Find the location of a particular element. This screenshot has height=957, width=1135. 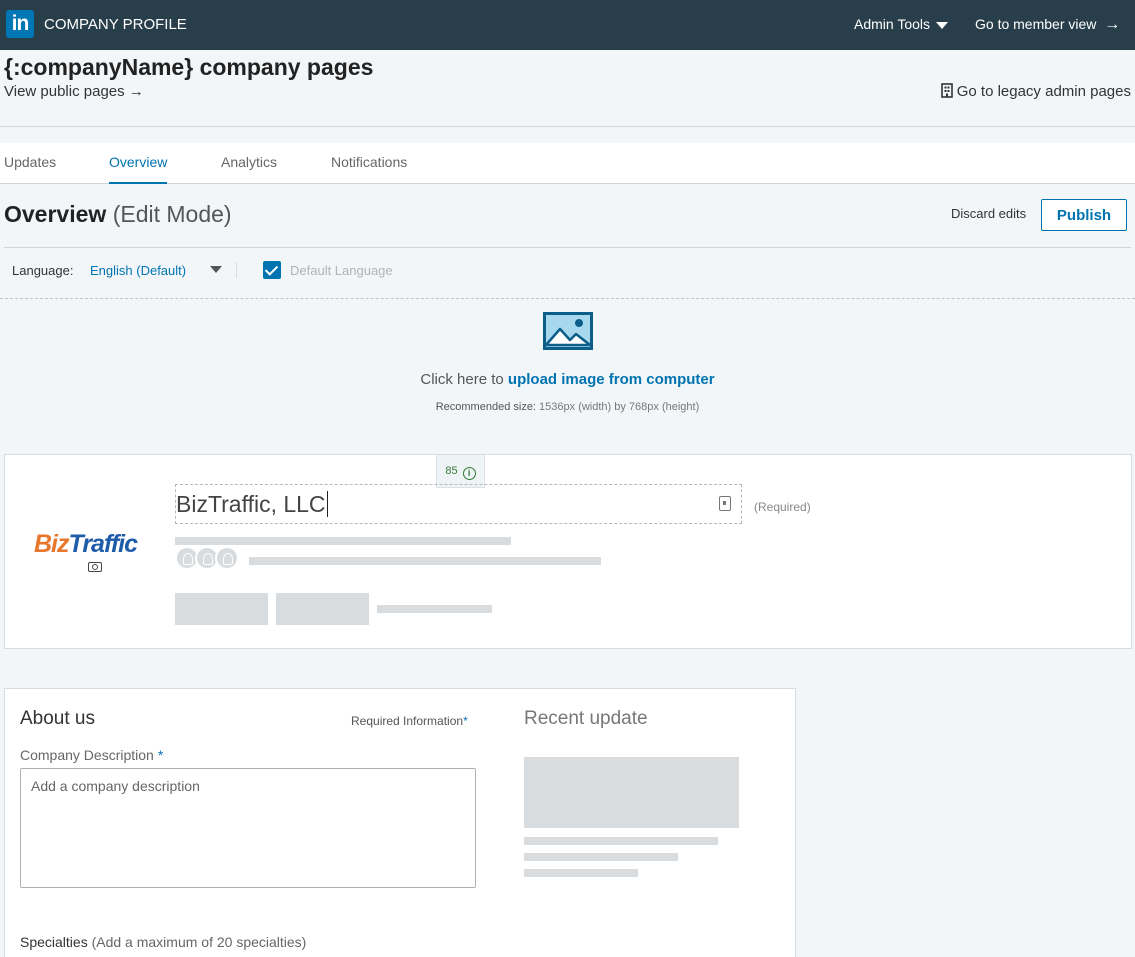

required-info-label: Required Information is located at coordinates (407, 721).